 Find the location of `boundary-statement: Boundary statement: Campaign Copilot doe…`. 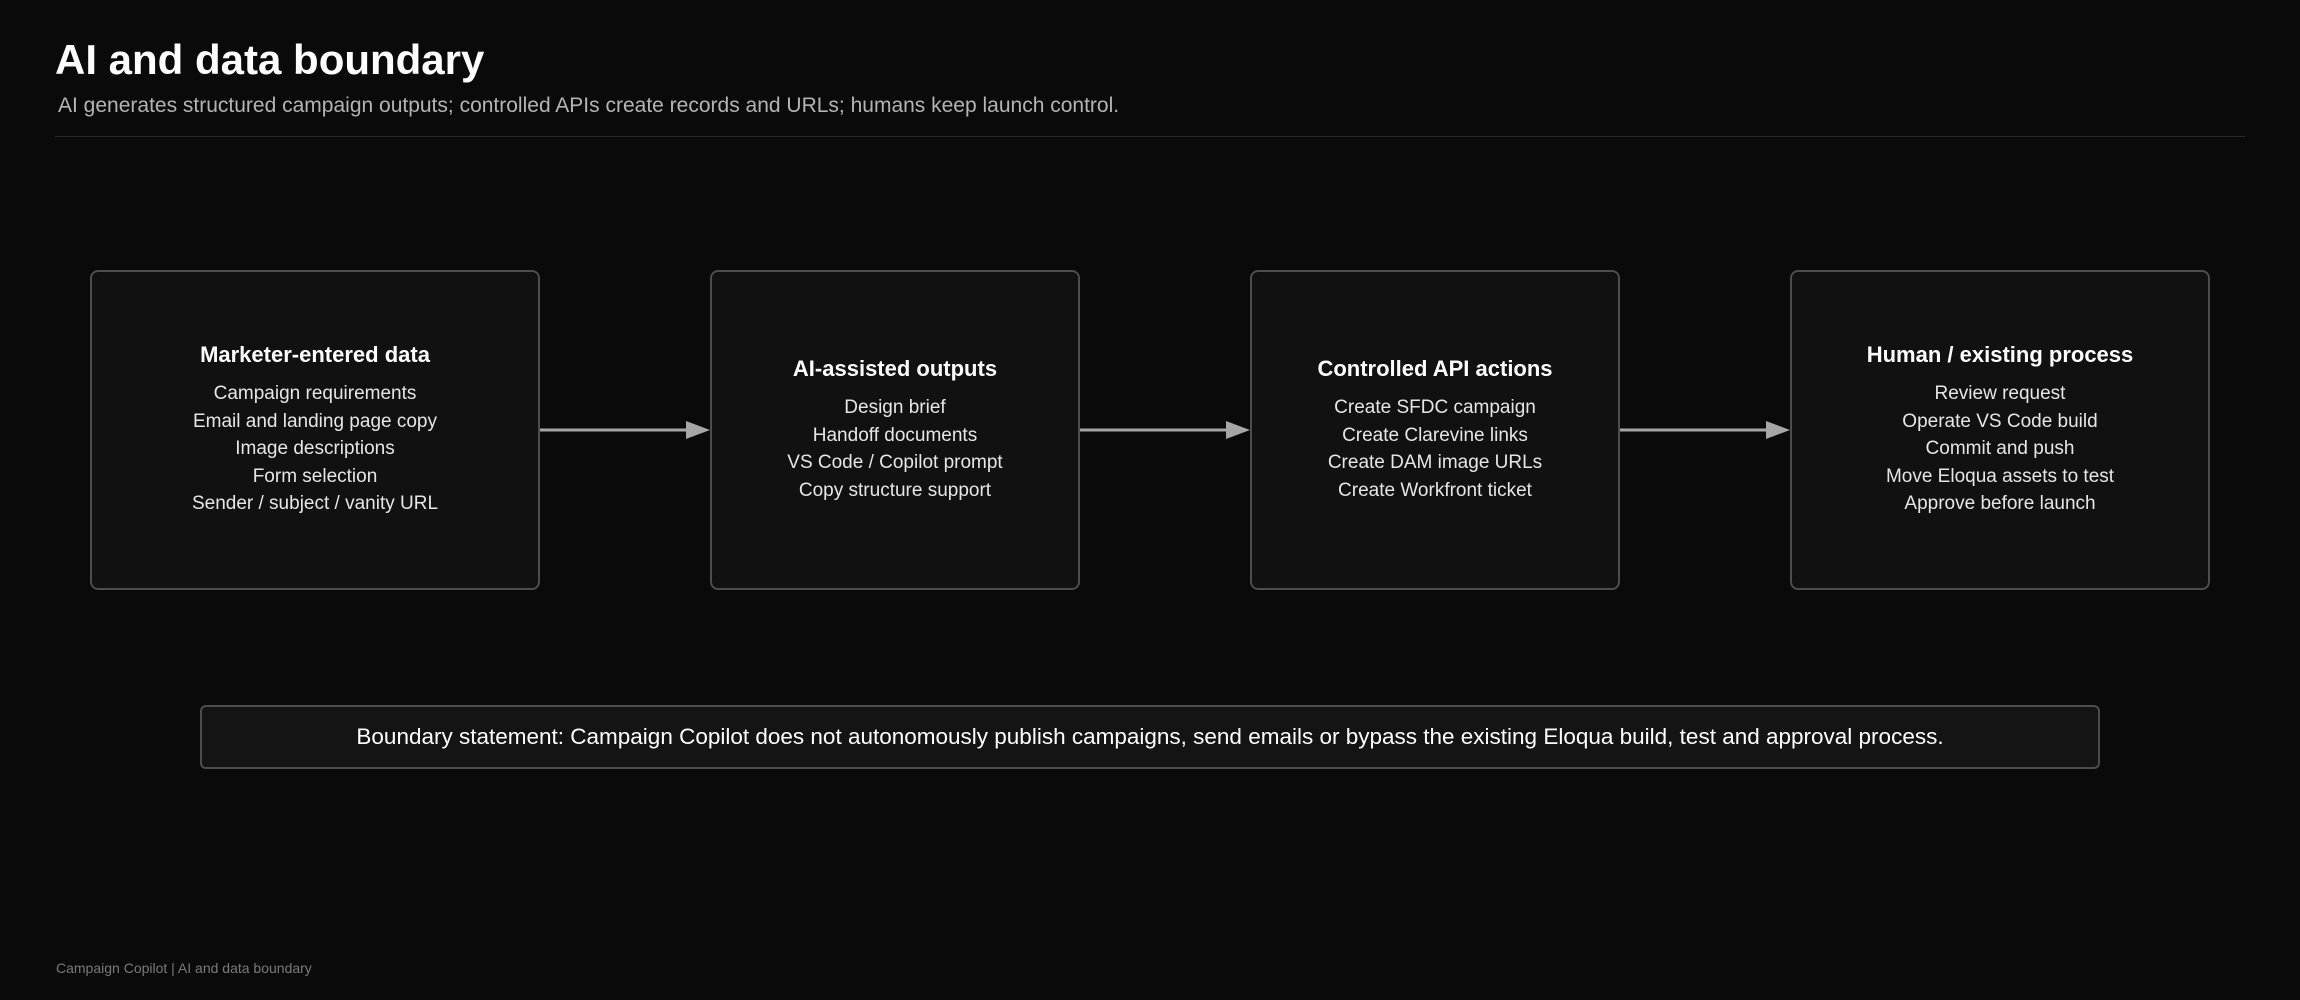

boundary-statement: Boundary statement: Campaign Copilot doe… is located at coordinates (1150, 737).